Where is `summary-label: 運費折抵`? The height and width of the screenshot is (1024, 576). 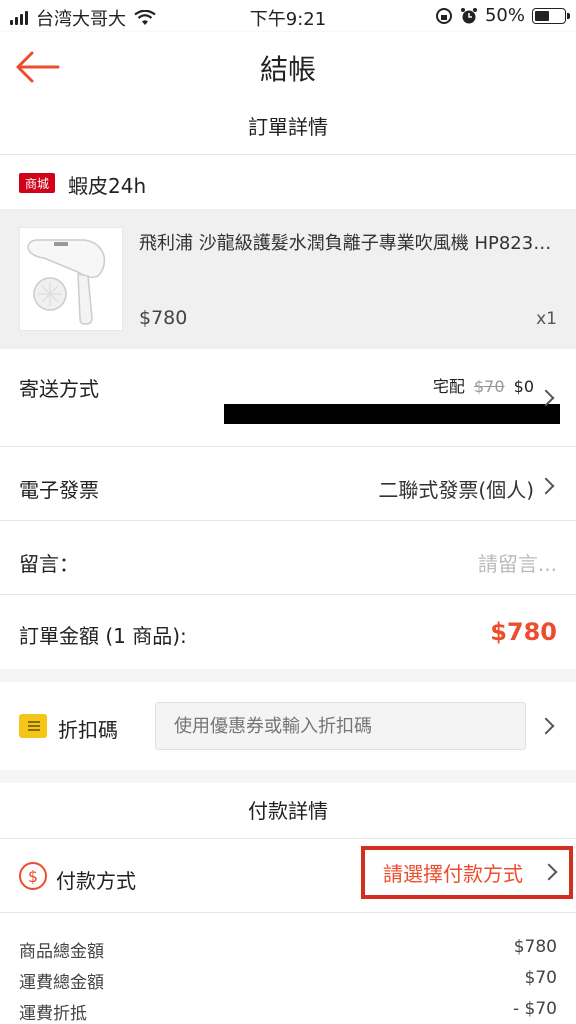 summary-label: 運費折抵 is located at coordinates (53, 1014).